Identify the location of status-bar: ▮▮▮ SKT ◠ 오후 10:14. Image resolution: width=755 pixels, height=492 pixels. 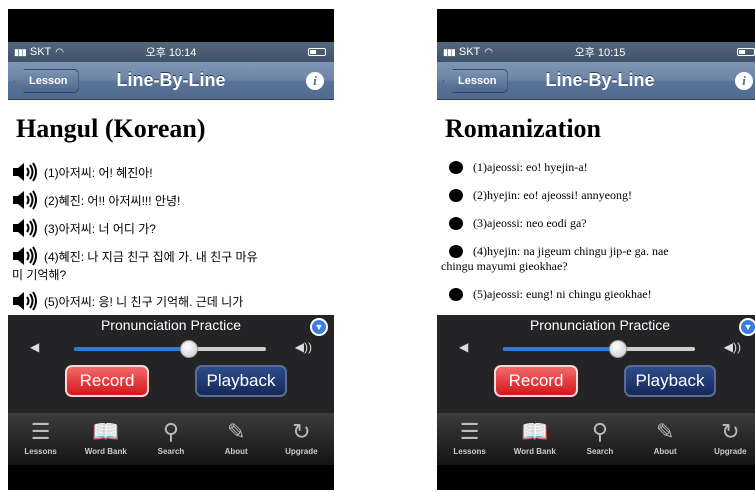
(171, 52).